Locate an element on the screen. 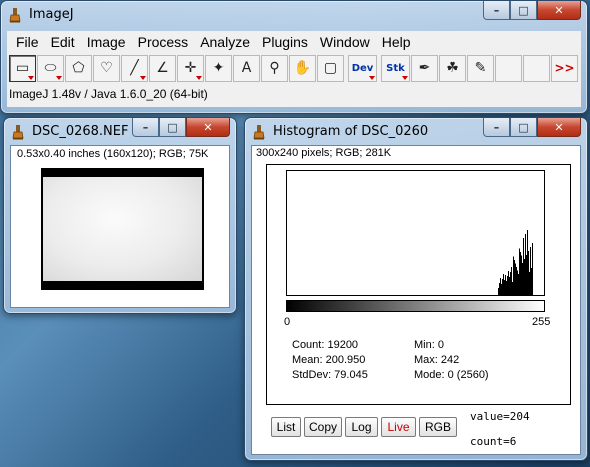  dev-menu-button: Dev is located at coordinates (362, 68).